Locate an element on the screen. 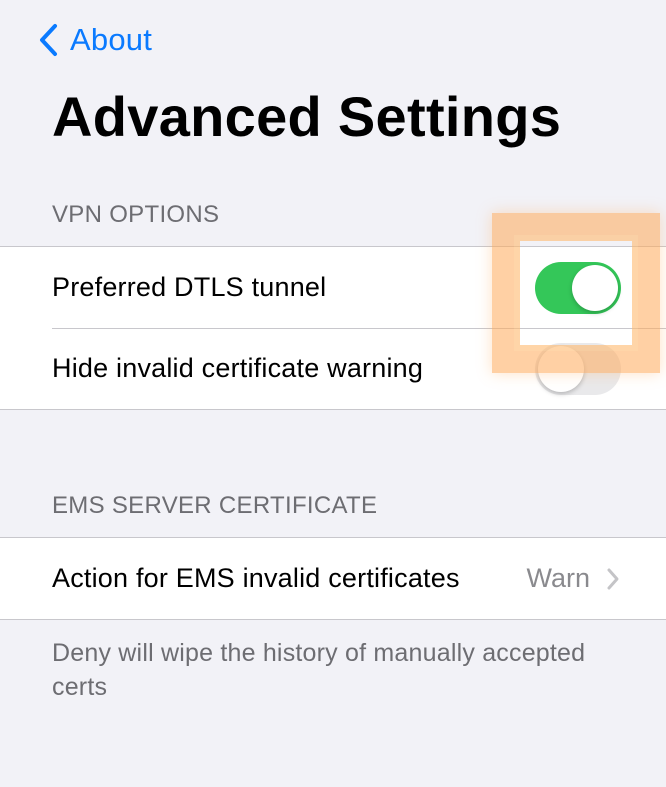 The width and height of the screenshot is (666, 787). chevron-left-icon is located at coordinates (48, 40).